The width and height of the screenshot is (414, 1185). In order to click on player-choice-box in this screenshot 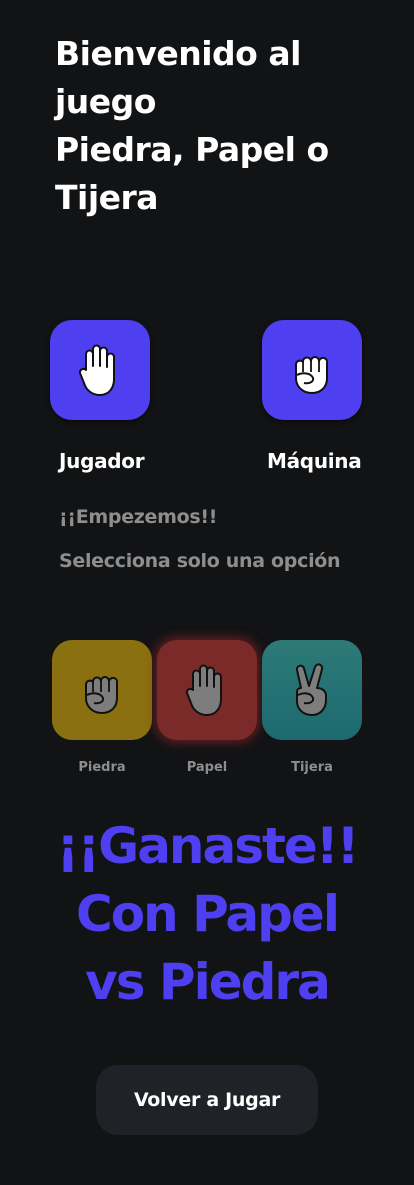, I will do `click(100, 370)`.